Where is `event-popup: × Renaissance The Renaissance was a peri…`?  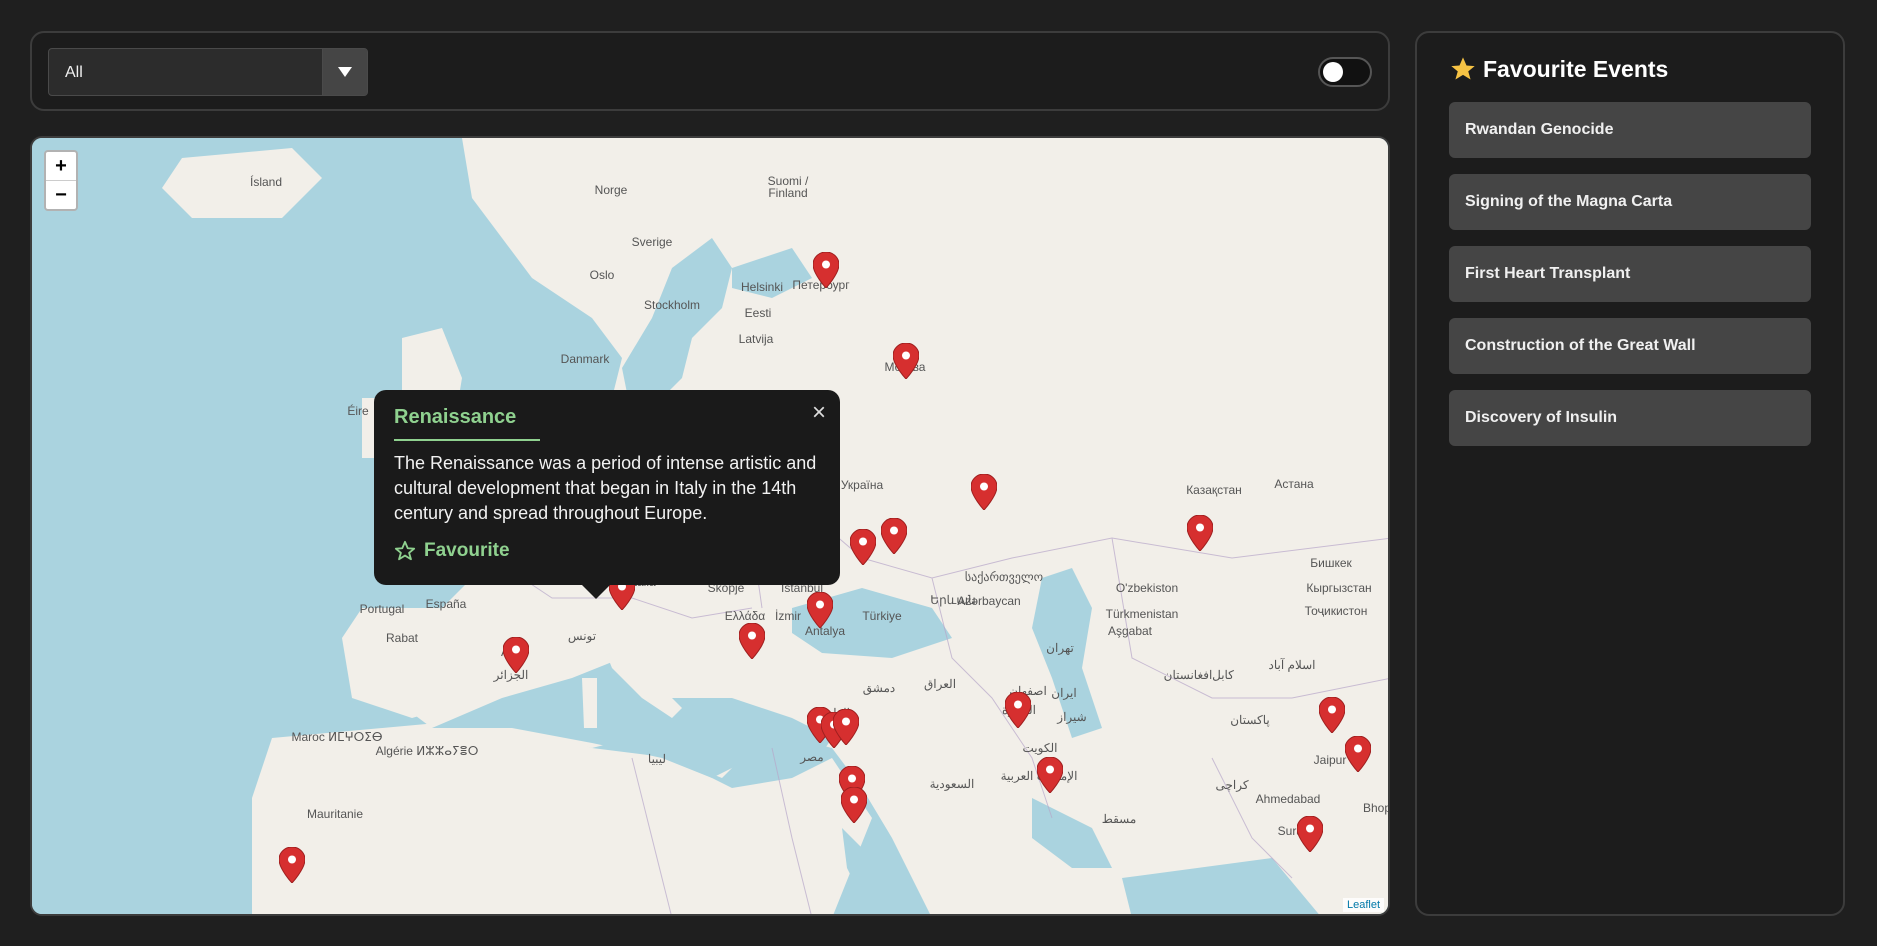
event-popup: × Renaissance The Renaissance was a peri… is located at coordinates (607, 494).